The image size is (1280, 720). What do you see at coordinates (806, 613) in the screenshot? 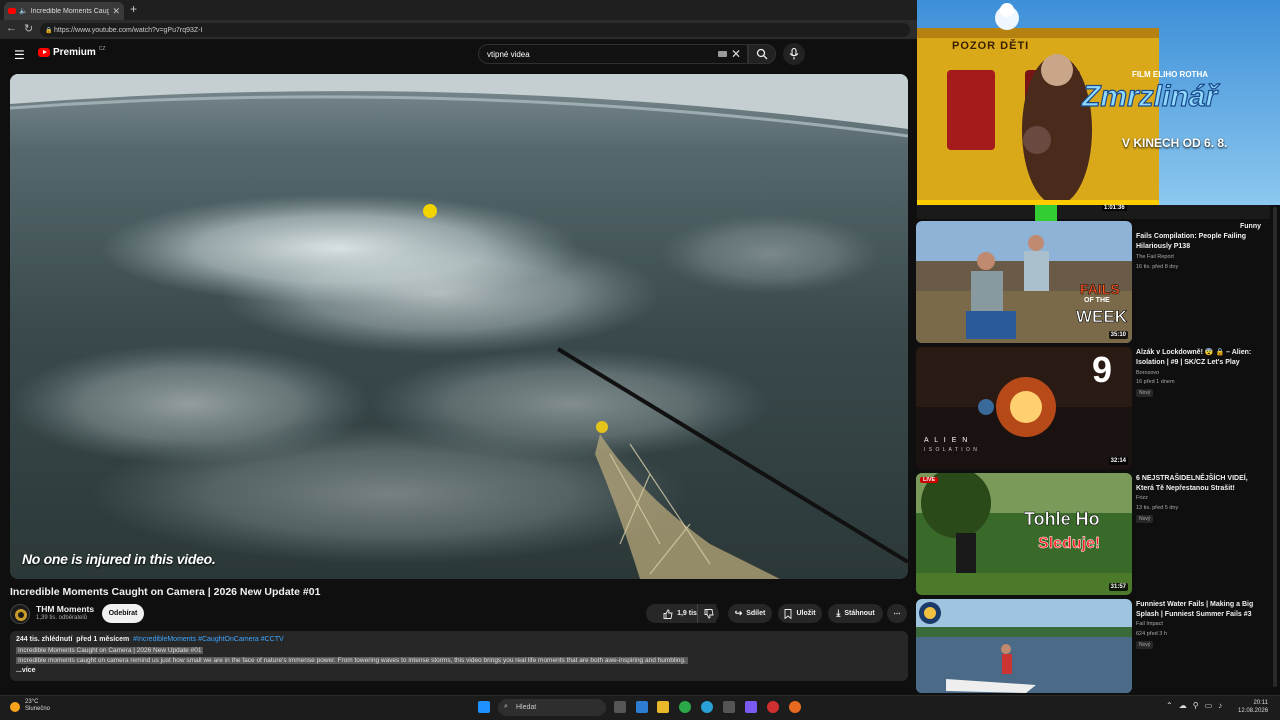
I see `save-label: Uložit` at bounding box center [806, 613].